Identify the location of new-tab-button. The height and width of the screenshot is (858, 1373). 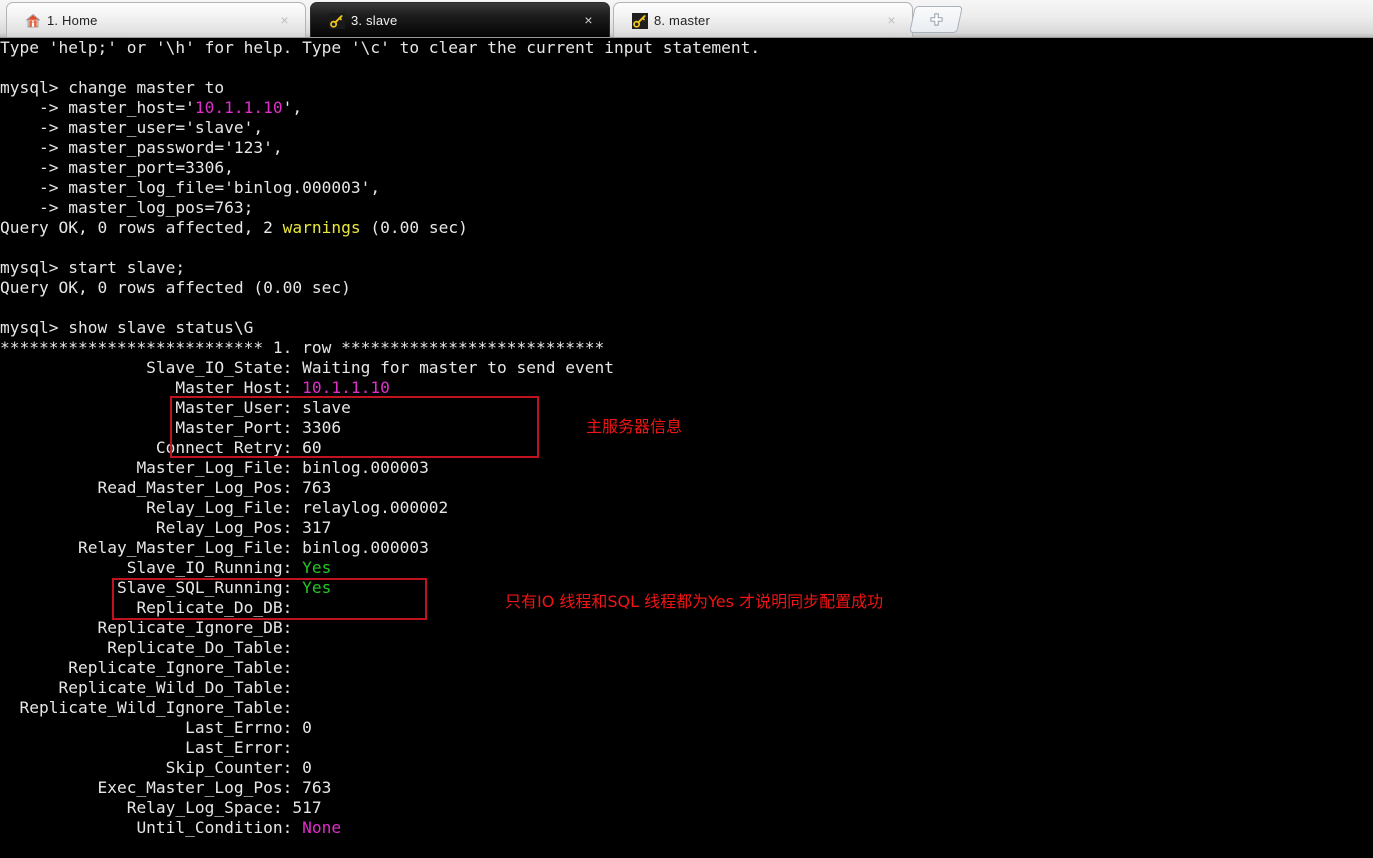
(936, 19).